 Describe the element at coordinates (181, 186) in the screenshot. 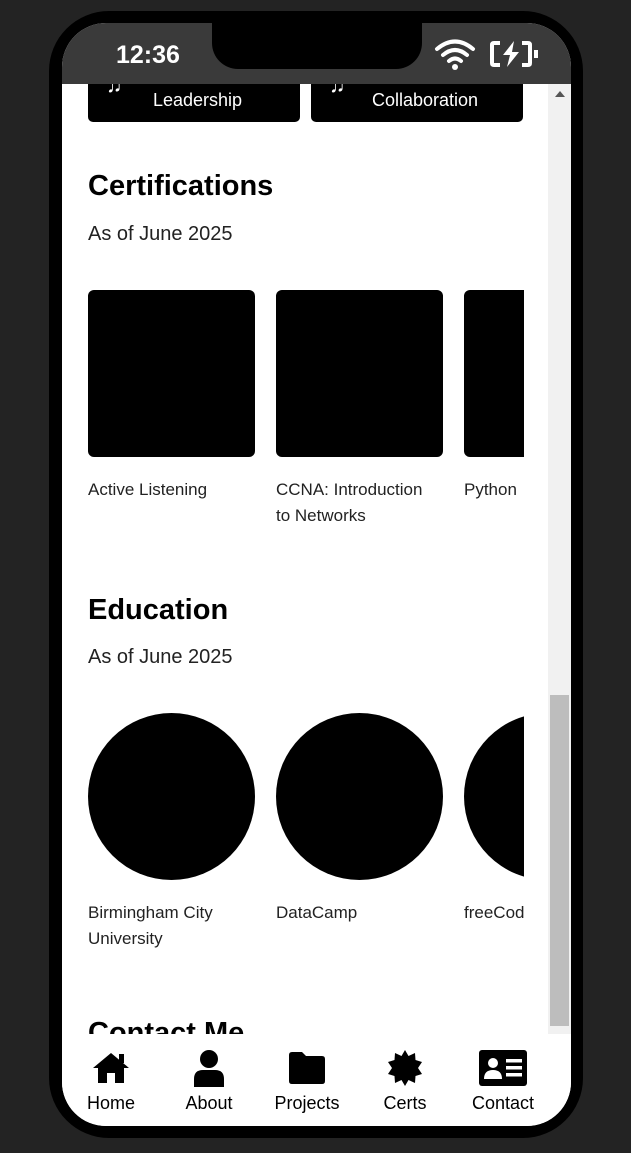

I see `certifications-heading: Certifications` at that location.